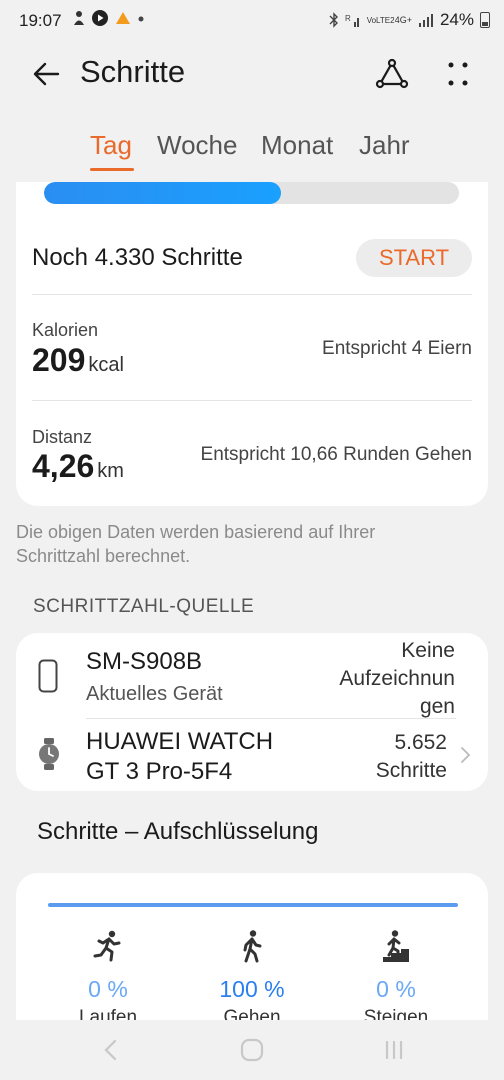  What do you see at coordinates (179, 757) in the screenshot?
I see `source-name: HUAWEI WATCH GT 3 Pro-5F4` at bounding box center [179, 757].